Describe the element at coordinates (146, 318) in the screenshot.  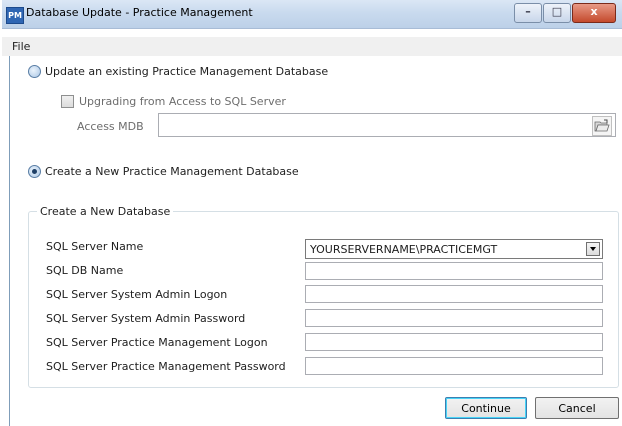
I see `admin-password-label: SQL Server System Admin Password` at that location.